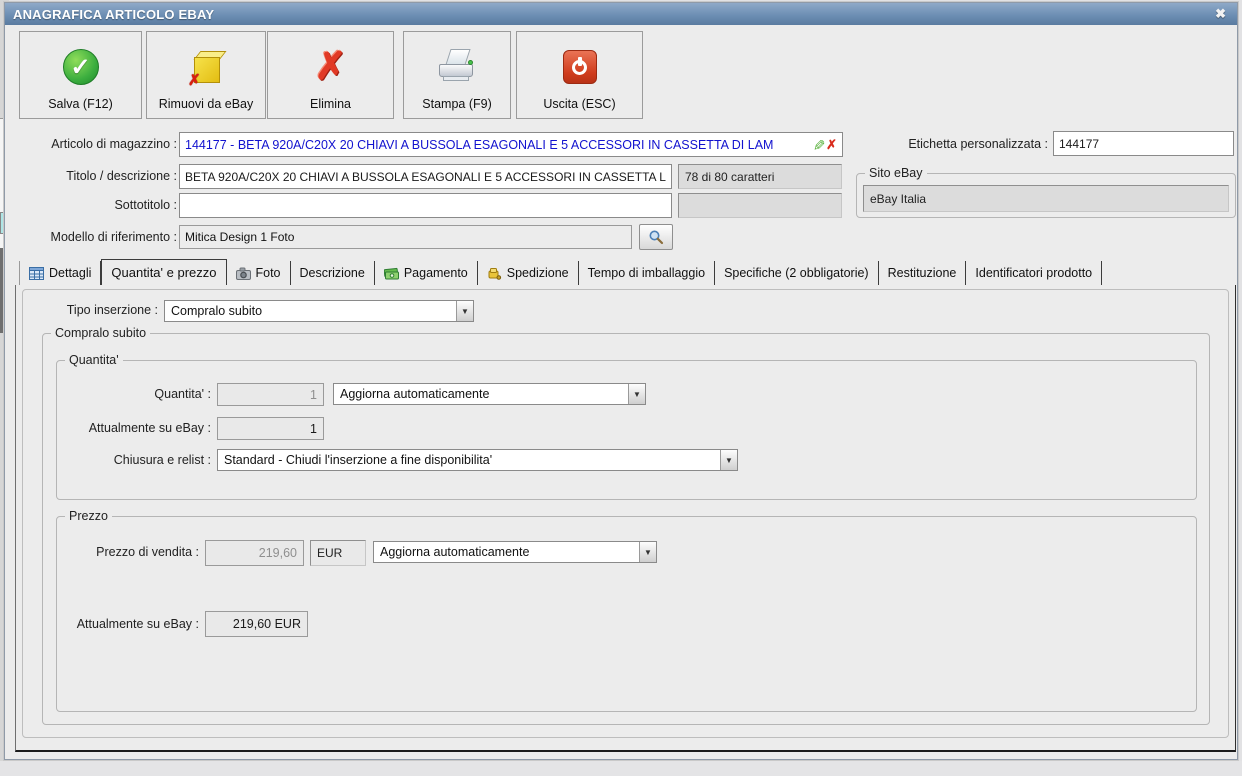 The image size is (1242, 776). What do you see at coordinates (36, 273) in the screenshot?
I see `table-icon` at bounding box center [36, 273].